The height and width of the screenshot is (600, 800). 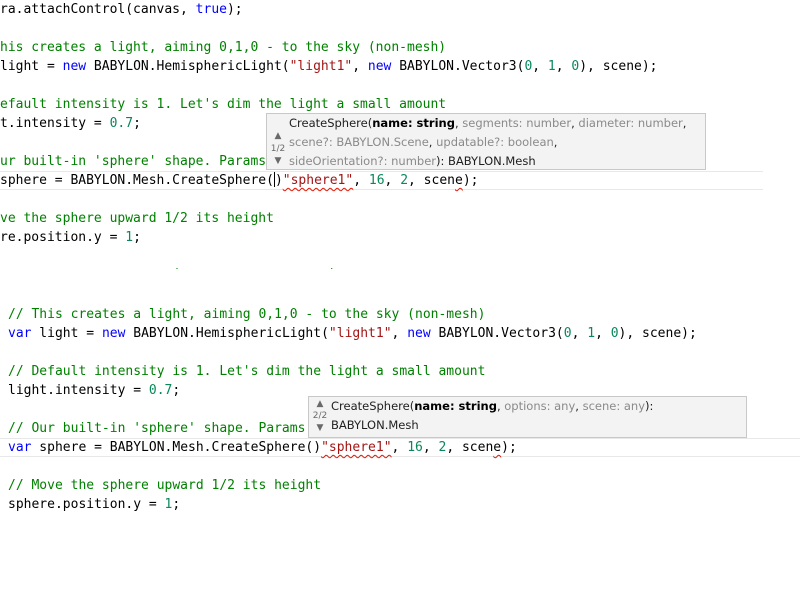 What do you see at coordinates (176, 447) in the screenshot?
I see `code-token: sphere = BABYLON.Mesh.CreateSphere()` at bounding box center [176, 447].